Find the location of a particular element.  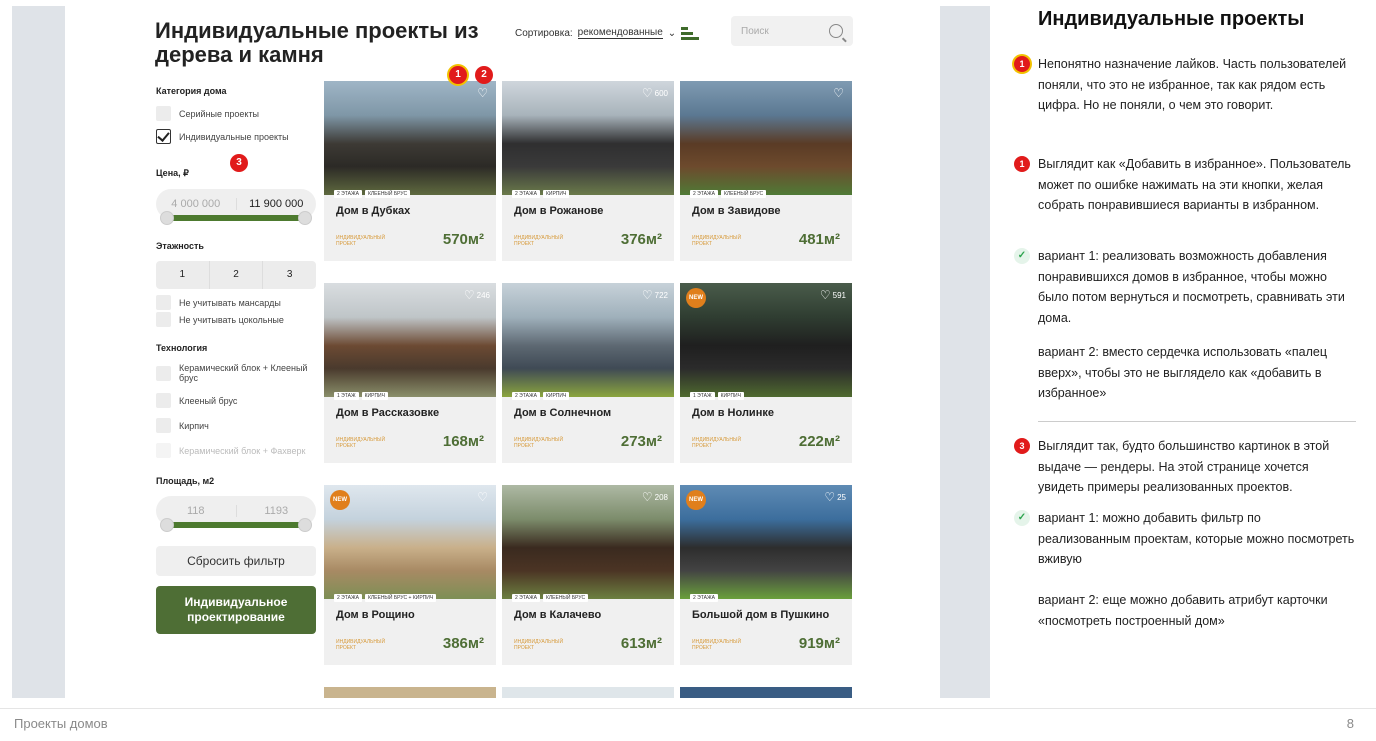

tech-option: Кирпич is located at coordinates (236, 425).